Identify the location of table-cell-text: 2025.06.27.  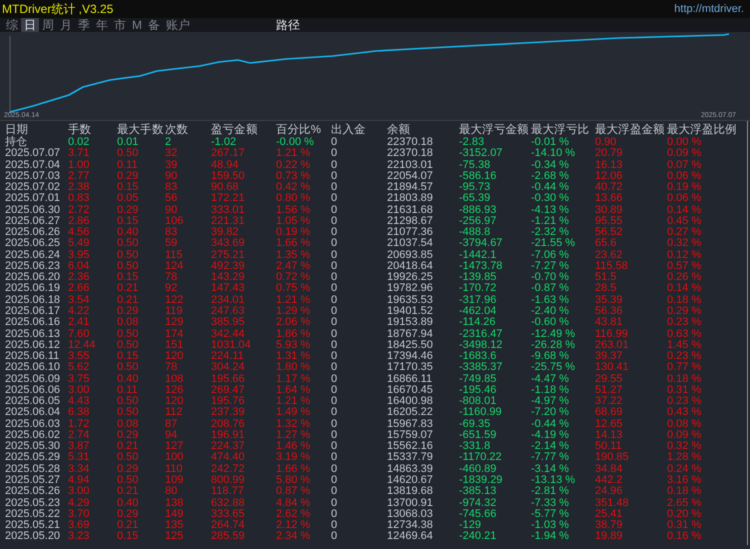
(33, 221).